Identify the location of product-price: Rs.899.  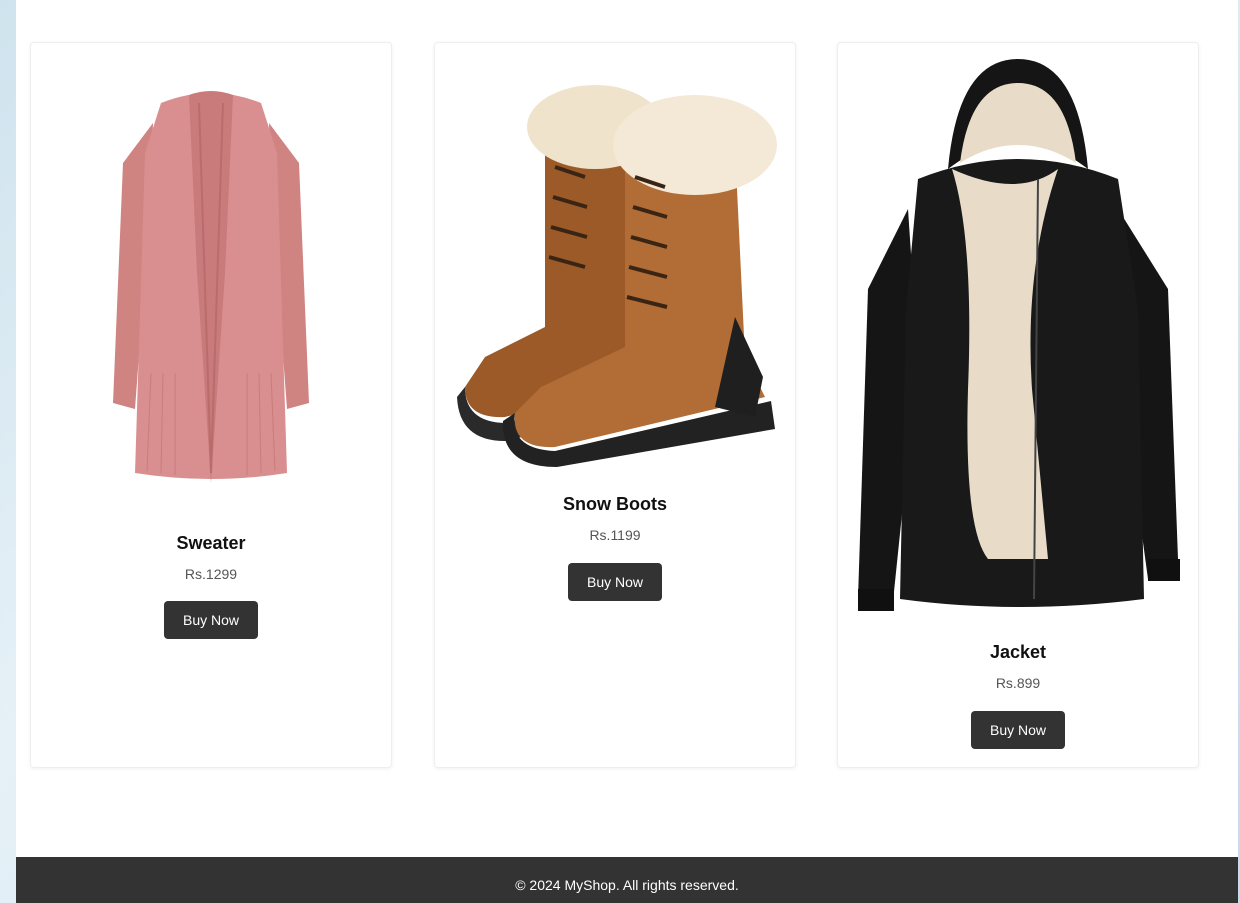
(1018, 683).